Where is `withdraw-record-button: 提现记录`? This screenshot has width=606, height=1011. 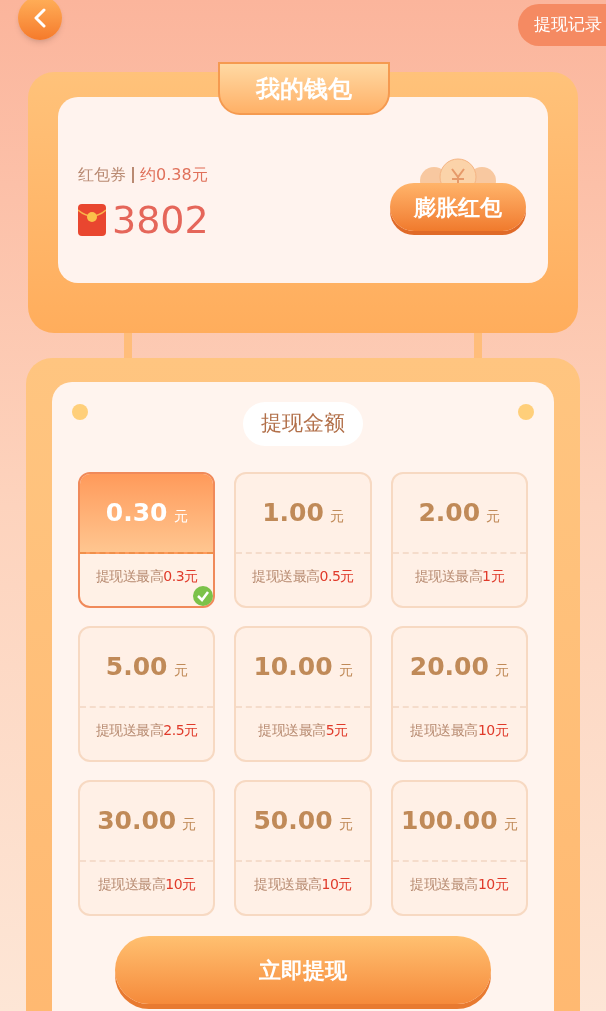 withdraw-record-button: 提现记录 is located at coordinates (562, 25).